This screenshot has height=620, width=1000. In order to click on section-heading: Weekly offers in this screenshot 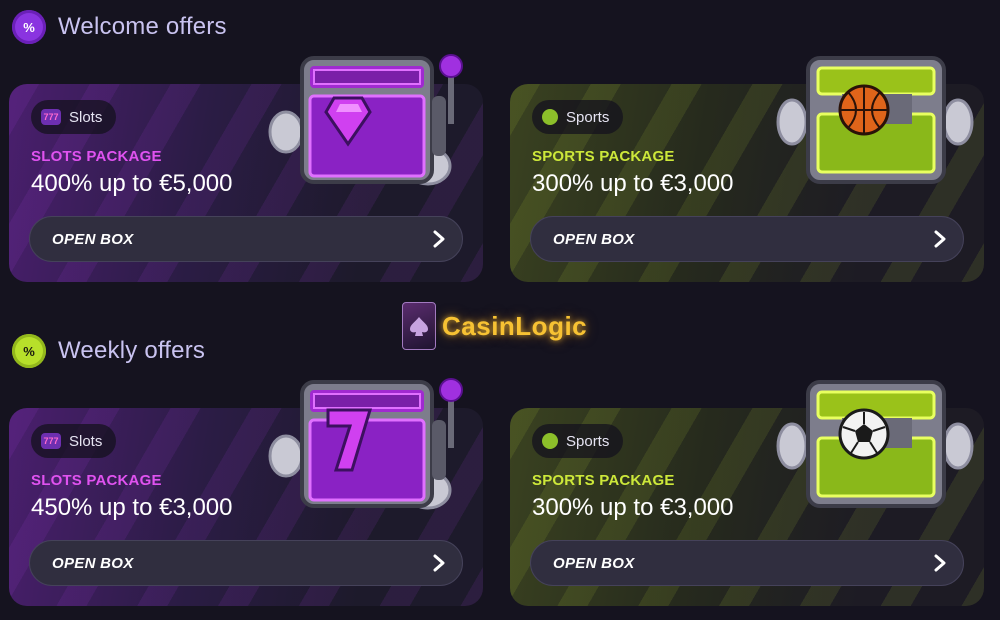, I will do `click(132, 350)`.